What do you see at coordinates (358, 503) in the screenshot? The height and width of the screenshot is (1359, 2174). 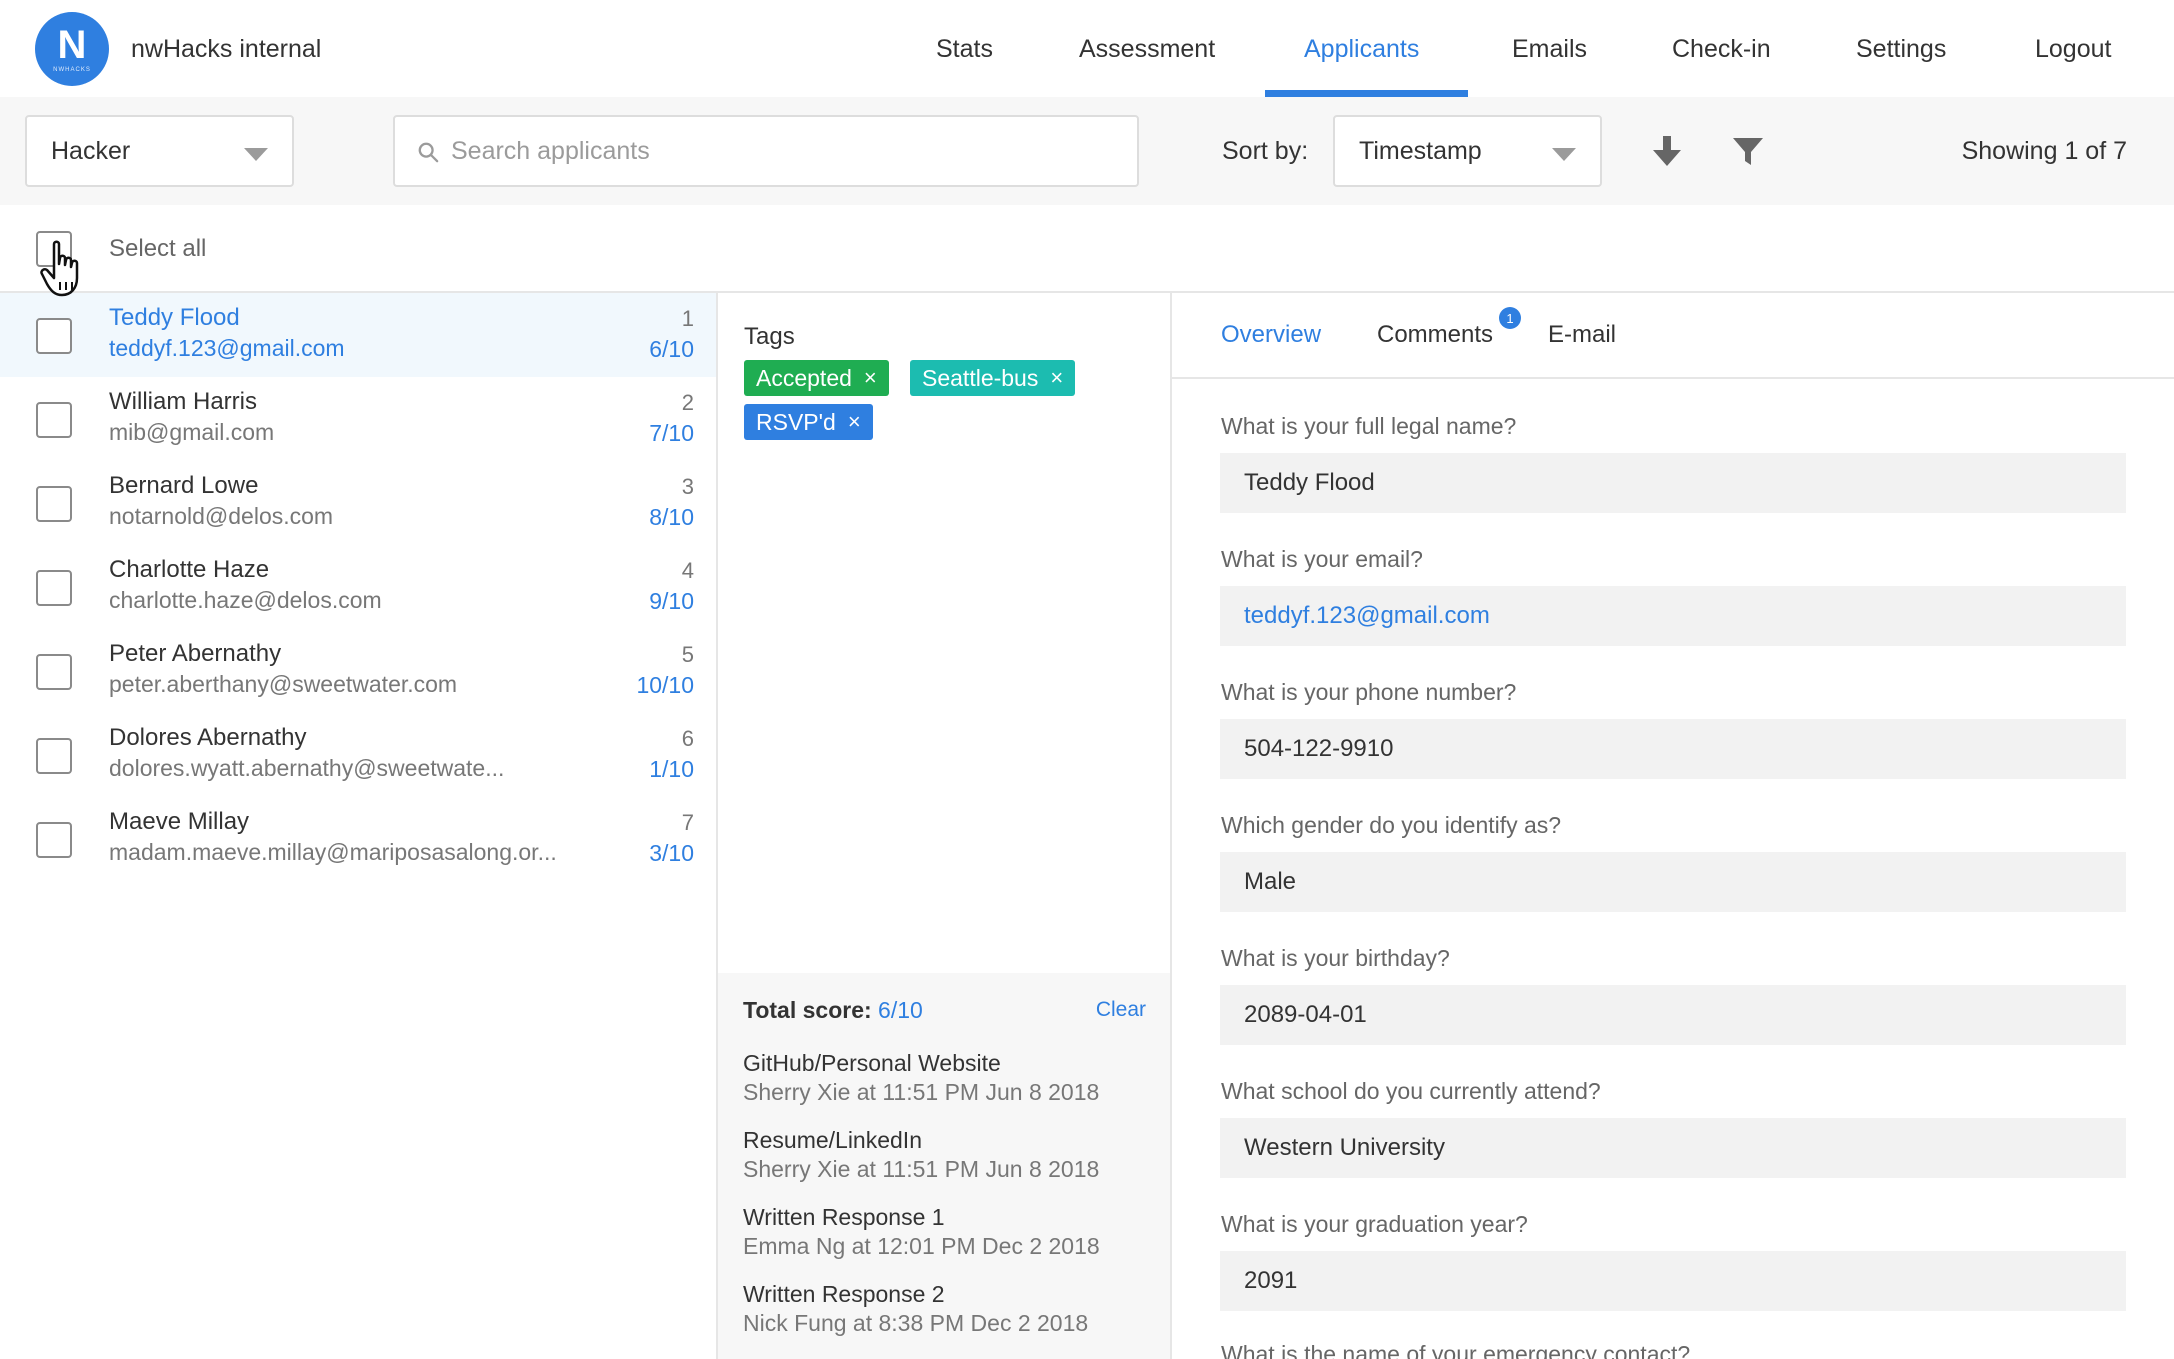 I see `applicant-row: Bernard Lowe notarnold@delos.com 3 8/10` at bounding box center [358, 503].